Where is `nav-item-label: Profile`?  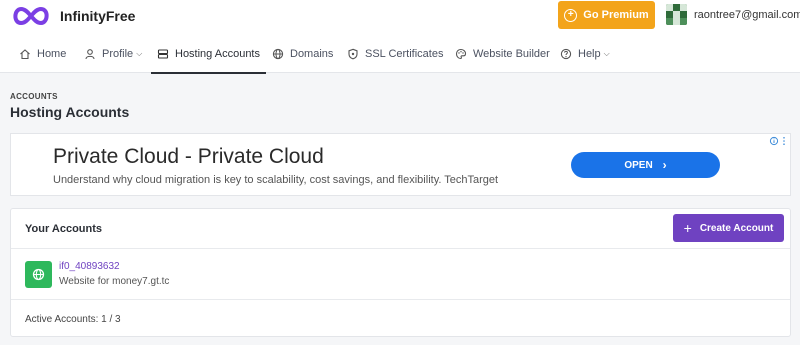
nav-item-label: Profile is located at coordinates (118, 54).